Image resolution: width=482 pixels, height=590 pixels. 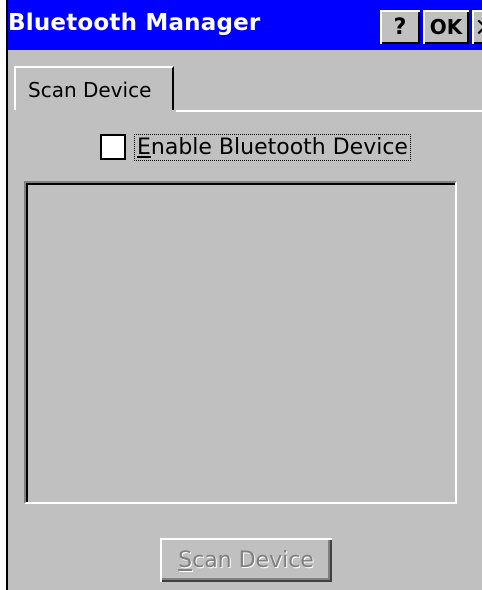 What do you see at coordinates (246, 560) in the screenshot?
I see `scan-device-button: Scan Device` at bounding box center [246, 560].